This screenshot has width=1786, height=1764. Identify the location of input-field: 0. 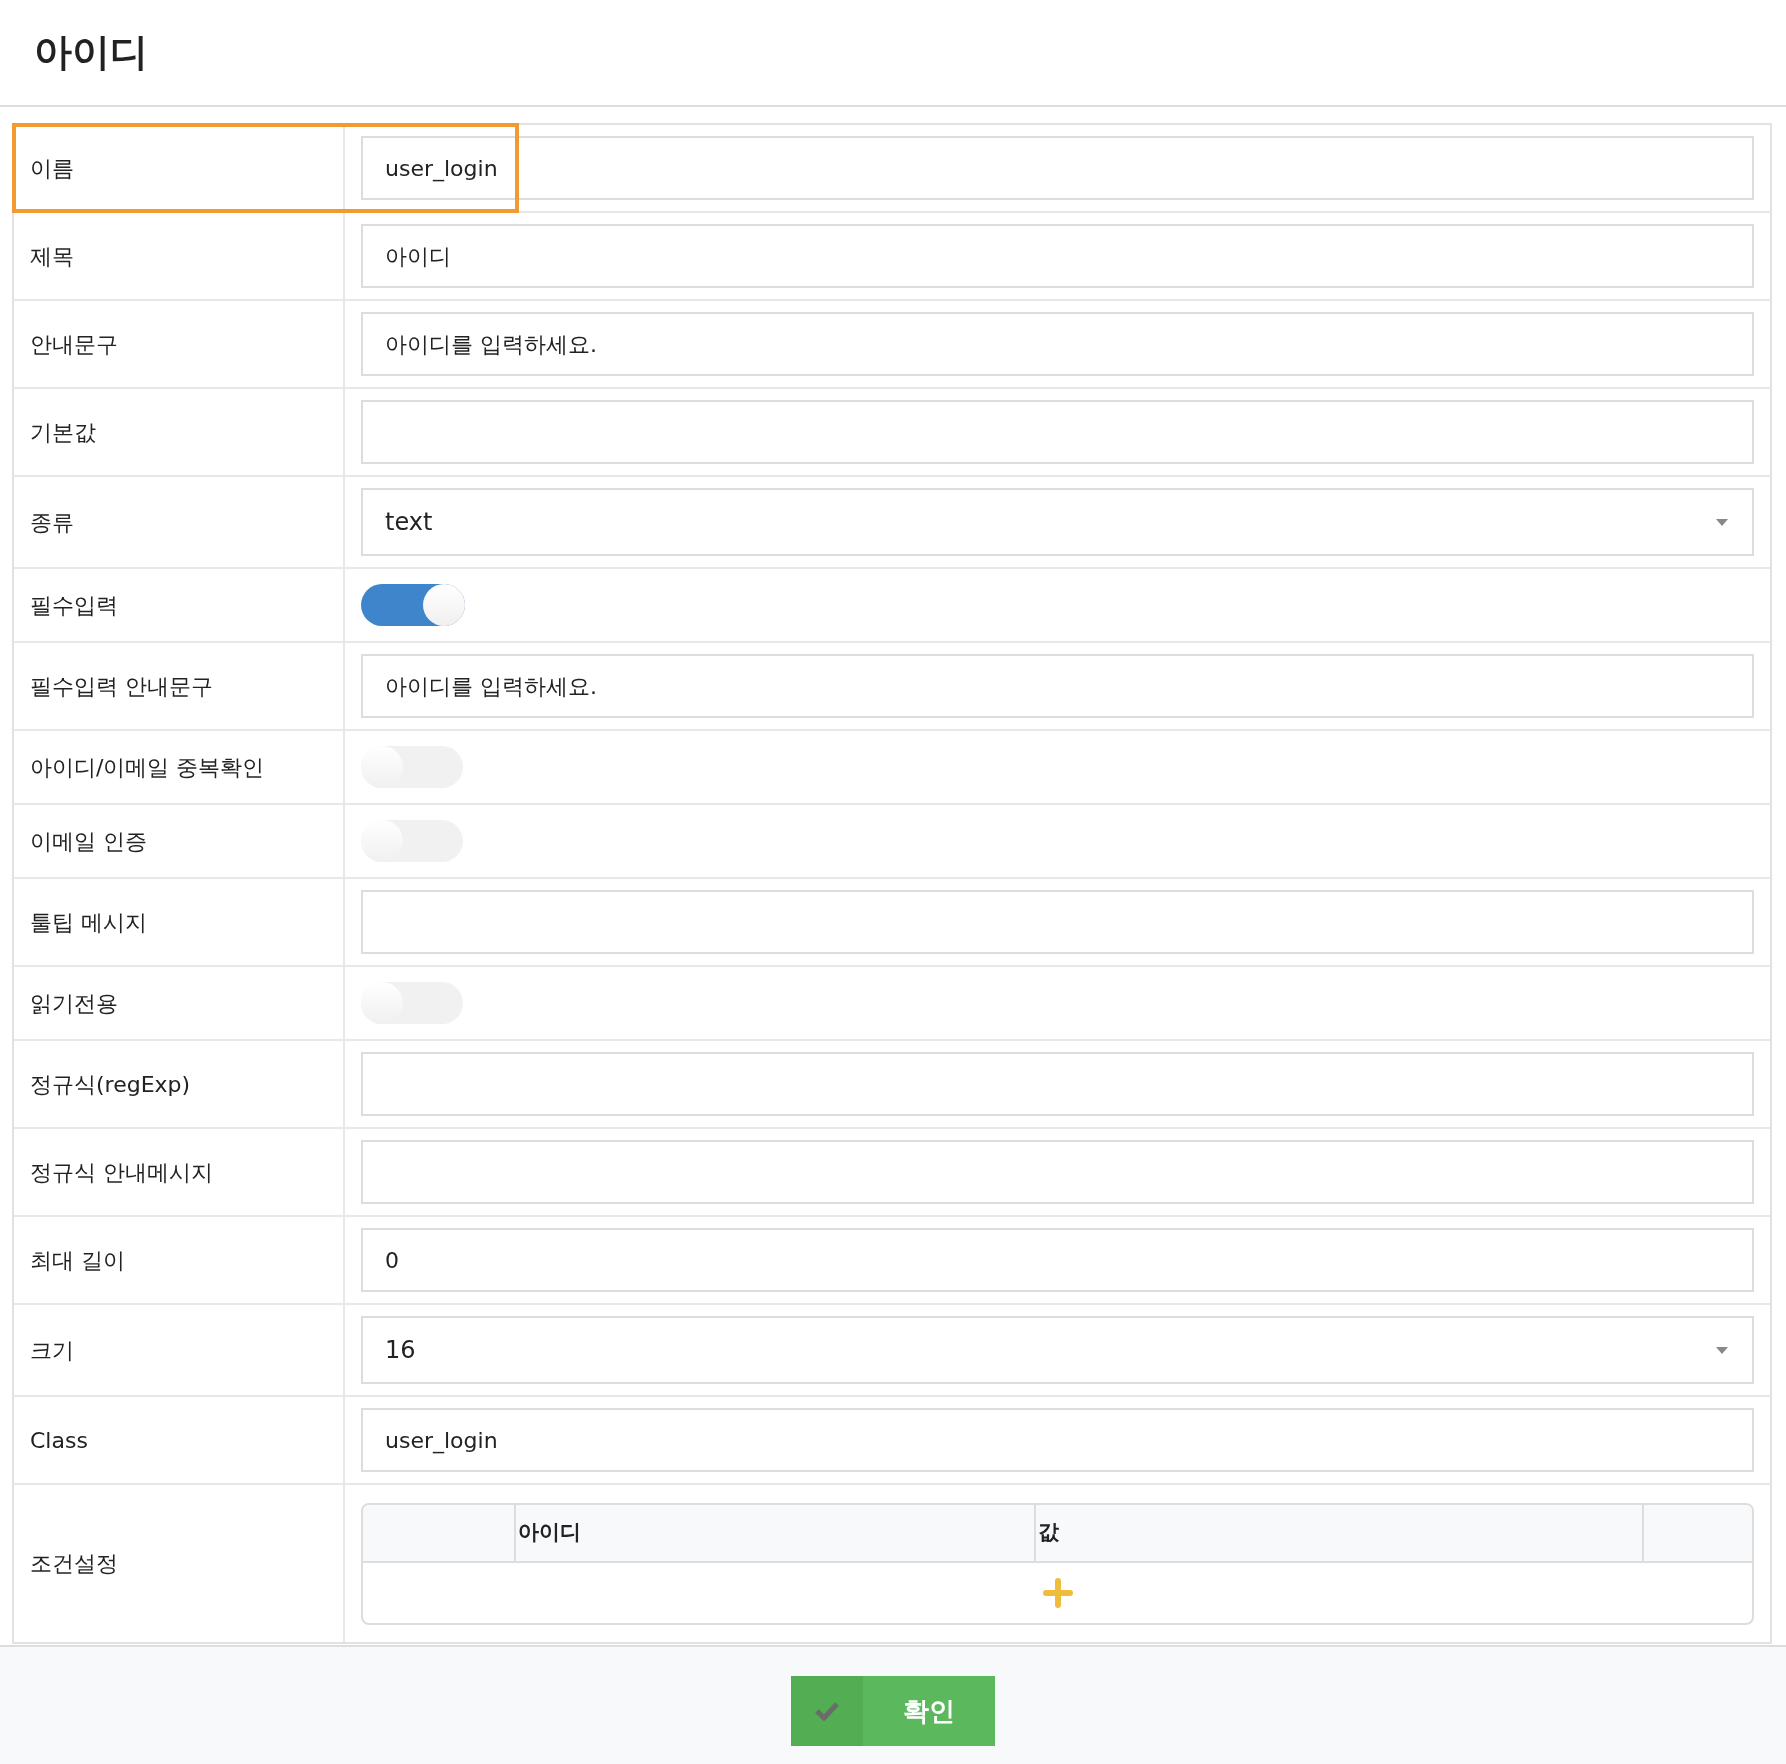
(1057, 1260).